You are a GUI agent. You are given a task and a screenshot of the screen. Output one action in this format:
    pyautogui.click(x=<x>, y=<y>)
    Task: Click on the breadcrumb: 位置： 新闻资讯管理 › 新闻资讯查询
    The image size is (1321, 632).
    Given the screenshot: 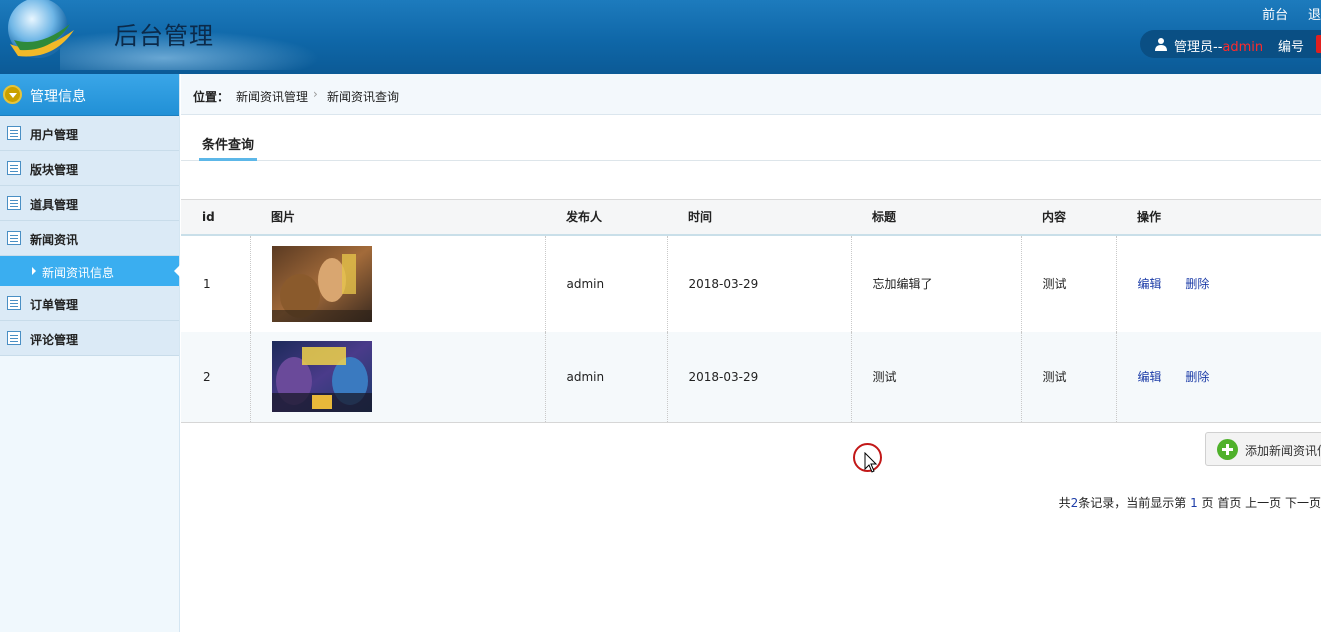 What is the action you would take?
    pyautogui.click(x=751, y=94)
    